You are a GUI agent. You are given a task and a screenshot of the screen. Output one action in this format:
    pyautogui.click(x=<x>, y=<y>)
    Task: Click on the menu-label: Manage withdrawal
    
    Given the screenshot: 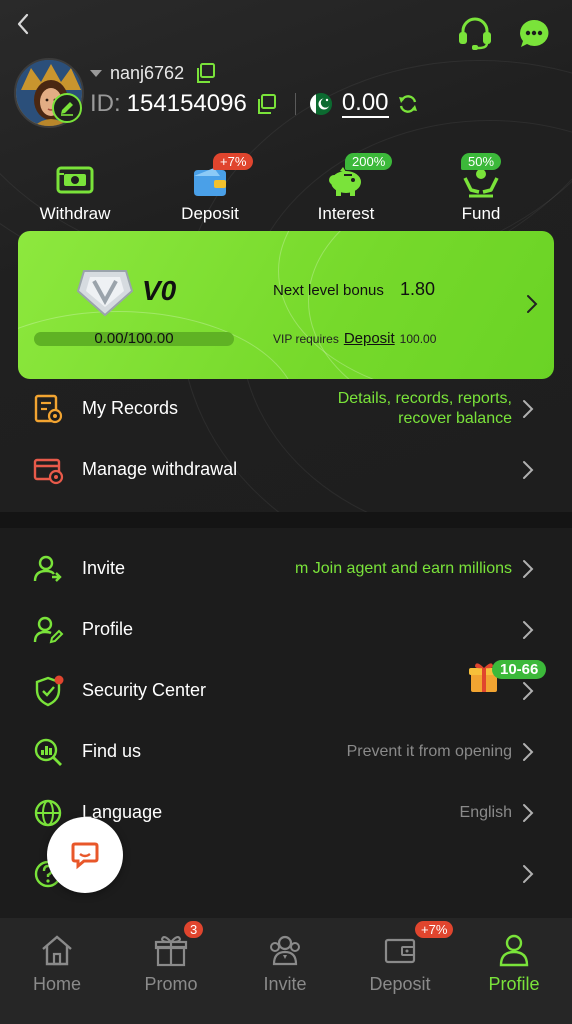 What is the action you would take?
    pyautogui.click(x=160, y=469)
    